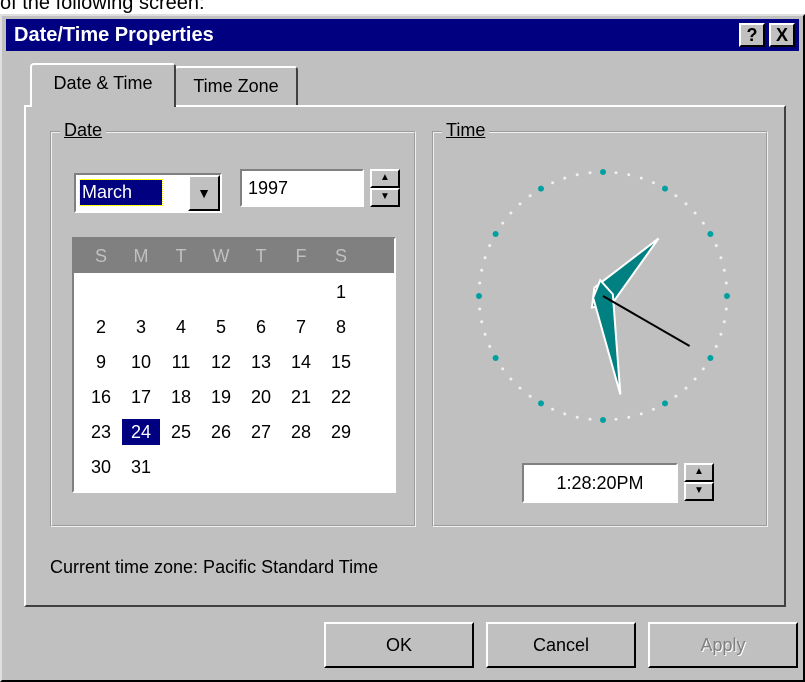 The width and height of the screenshot is (805, 682). Describe the element at coordinates (561, 645) in the screenshot. I see `cancel-button: Cancel` at that location.